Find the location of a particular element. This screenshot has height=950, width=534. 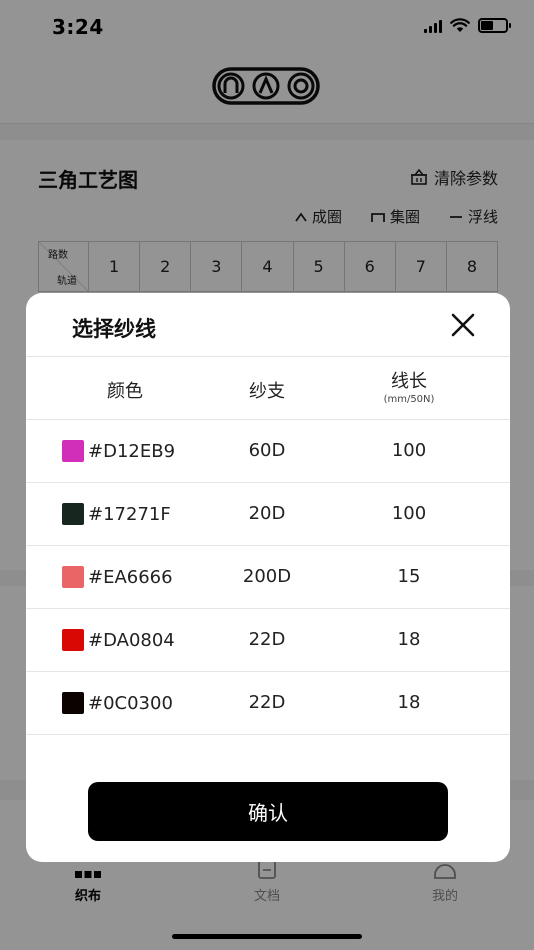

close-icon is located at coordinates (463, 325).